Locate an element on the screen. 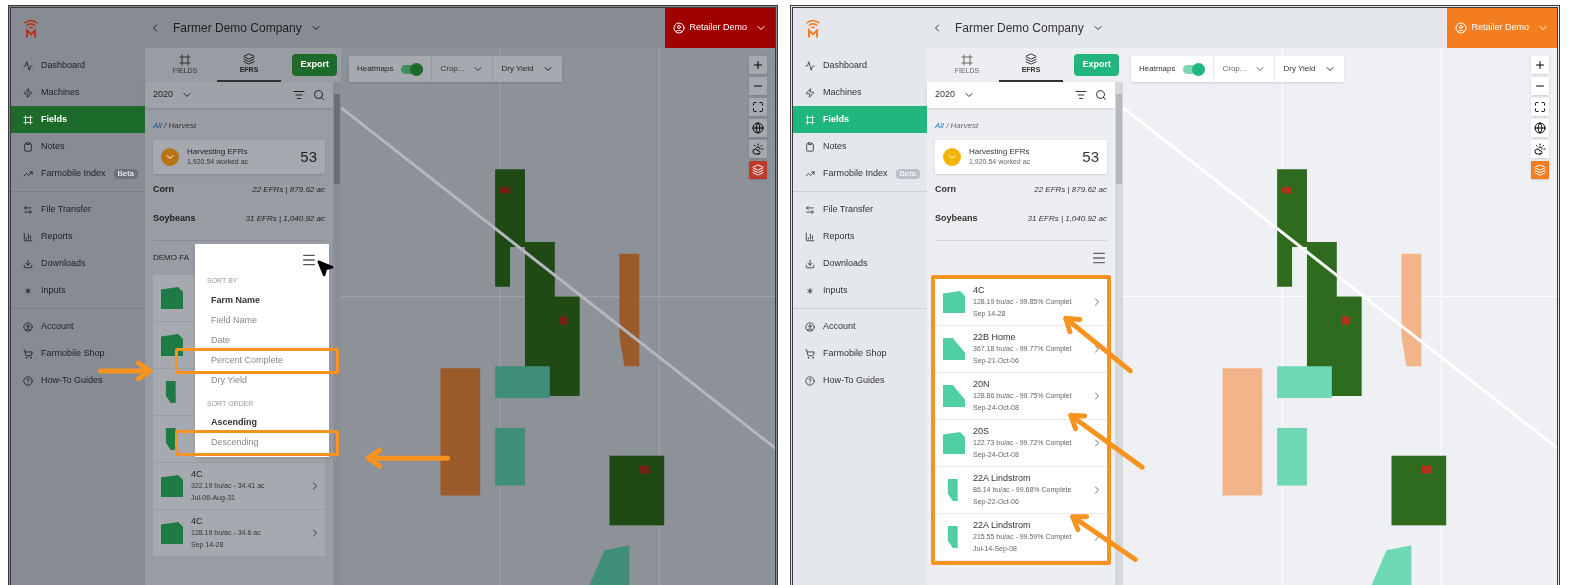 The image size is (1569, 585). menu-option: Percent Complete is located at coordinates (262, 360).